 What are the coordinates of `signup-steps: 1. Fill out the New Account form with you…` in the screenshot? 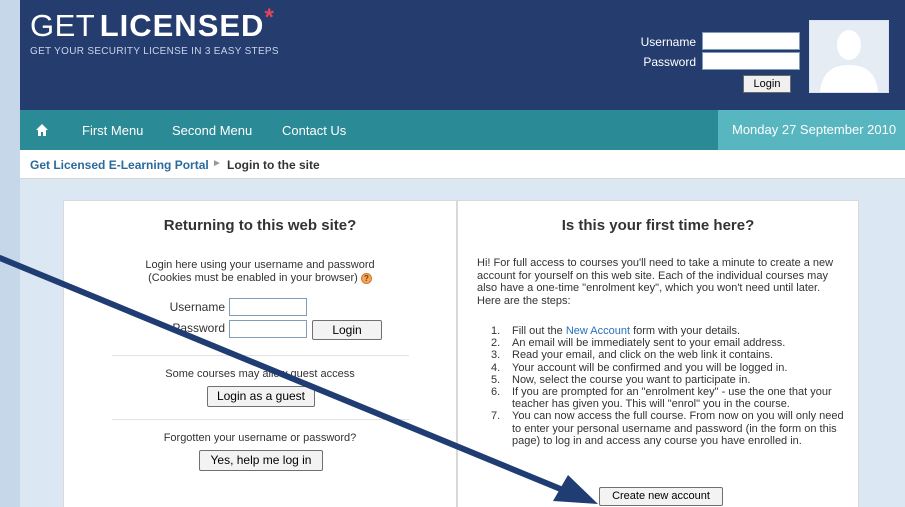 It's located at (664, 386).